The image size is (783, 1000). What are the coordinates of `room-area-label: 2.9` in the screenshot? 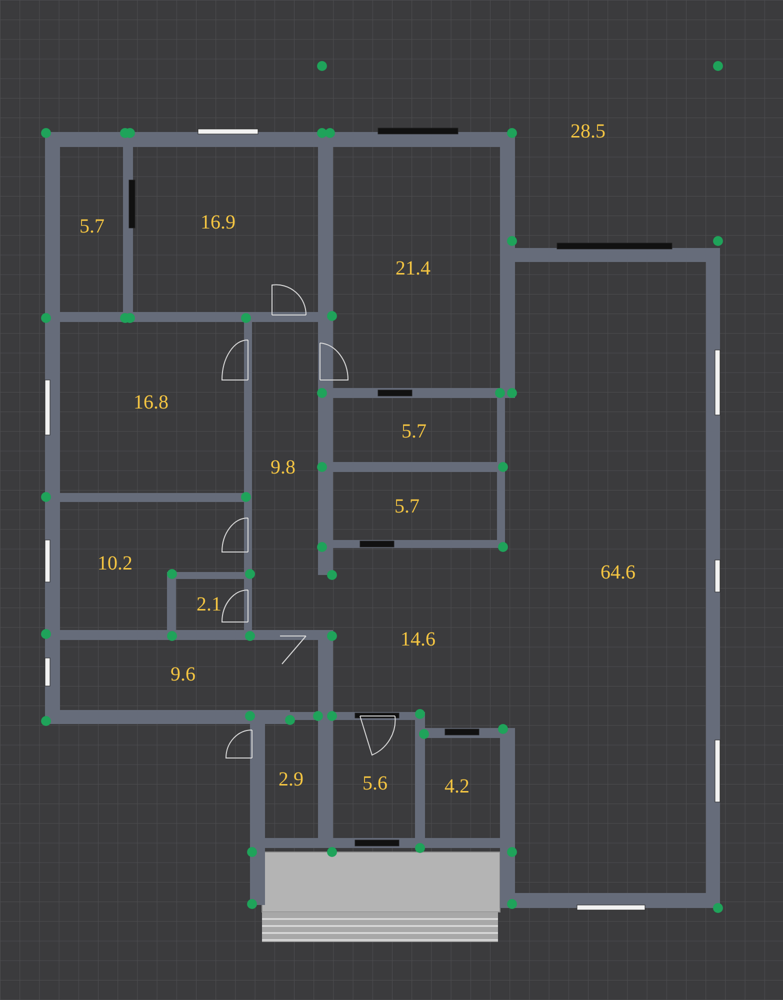 It's located at (291, 779).